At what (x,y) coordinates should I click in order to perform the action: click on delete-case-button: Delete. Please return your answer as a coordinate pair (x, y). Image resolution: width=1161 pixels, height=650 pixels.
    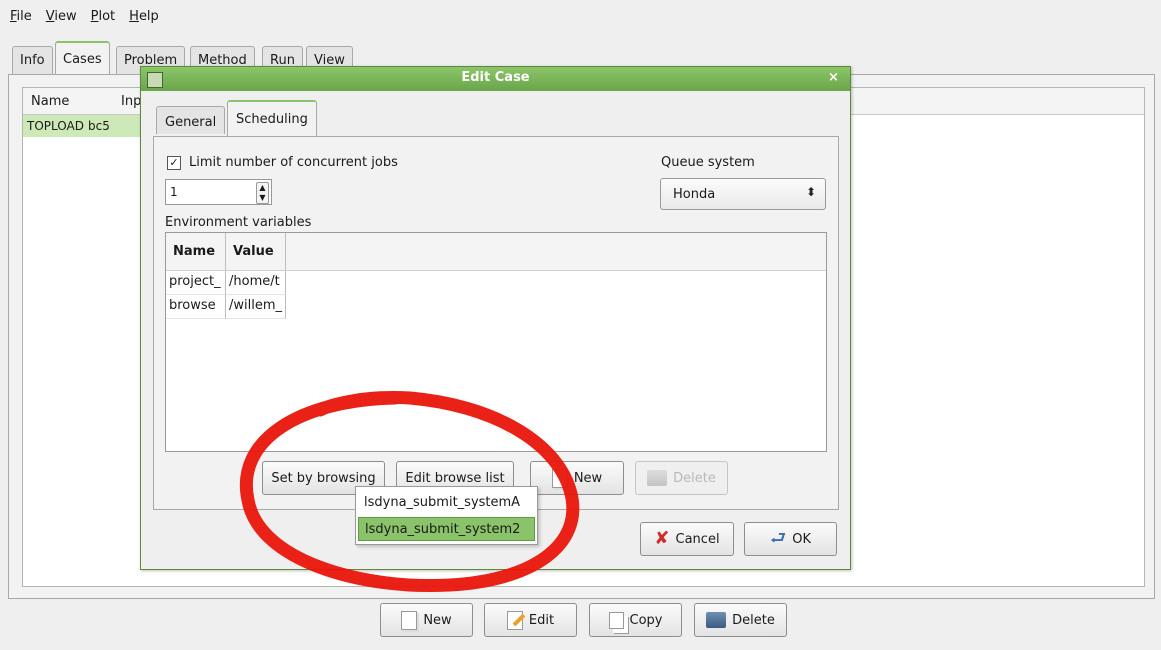
    Looking at the image, I should click on (740, 620).